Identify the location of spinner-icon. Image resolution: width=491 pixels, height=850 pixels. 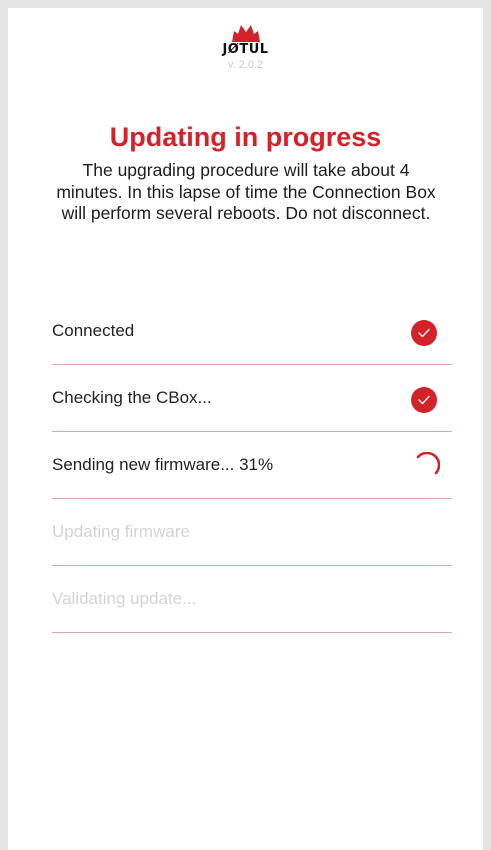
(428, 463).